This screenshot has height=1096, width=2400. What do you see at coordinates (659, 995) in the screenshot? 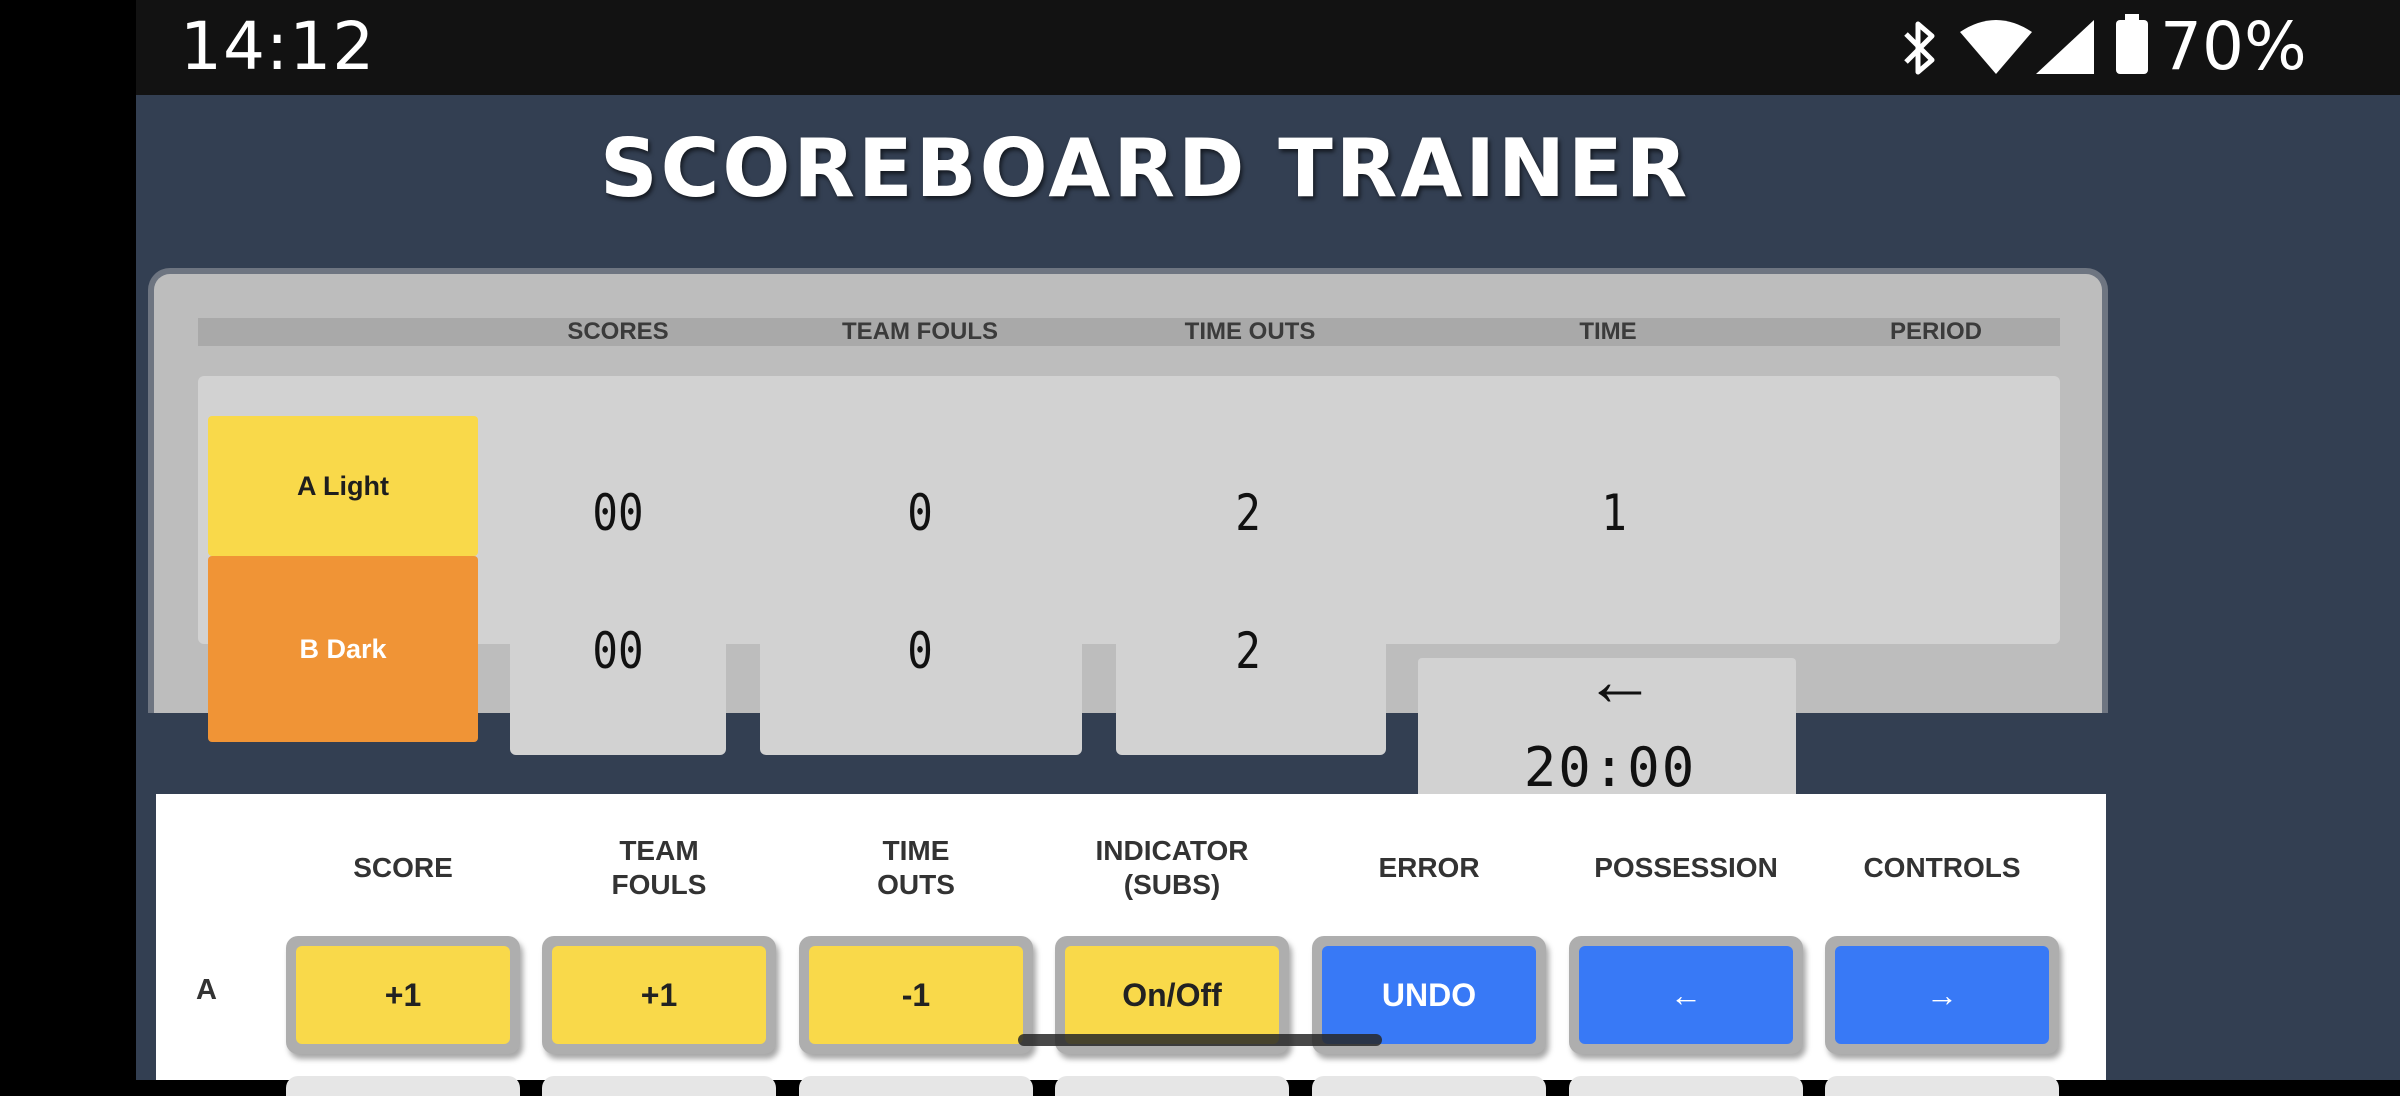
I see `team-a-foul-plus-one-button: +1` at bounding box center [659, 995].